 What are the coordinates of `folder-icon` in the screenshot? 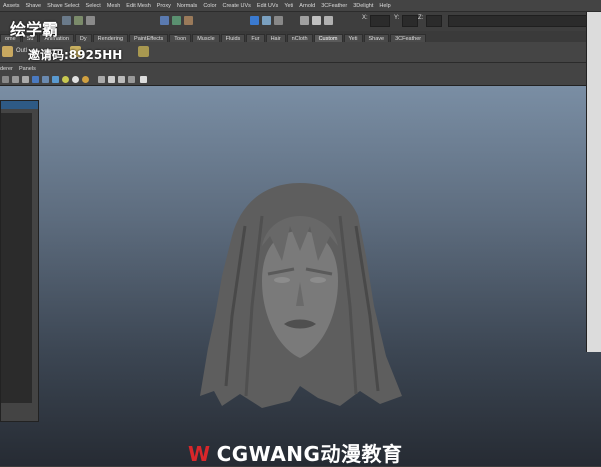 It's located at (7, 51).